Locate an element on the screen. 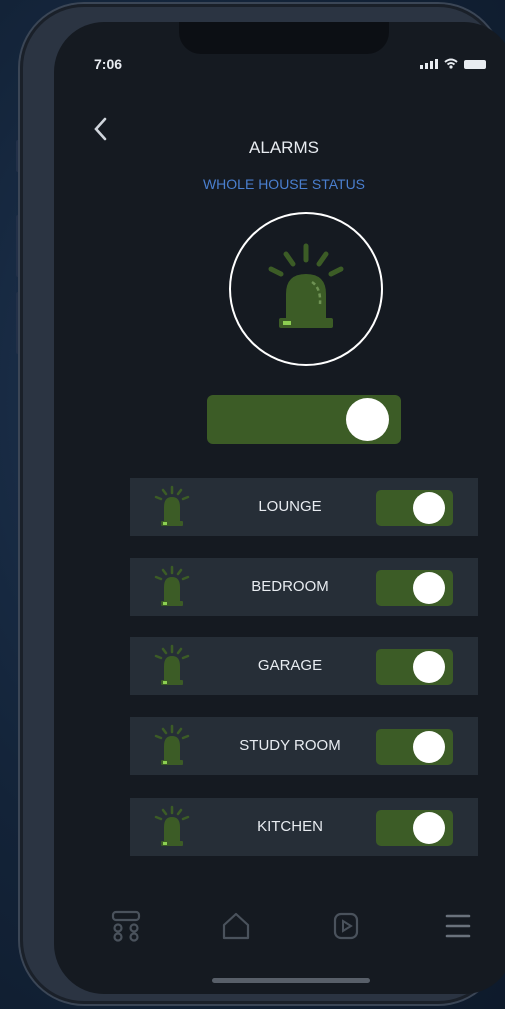 This screenshot has height=1009, width=505. master-alarm-status is located at coordinates (306, 289).